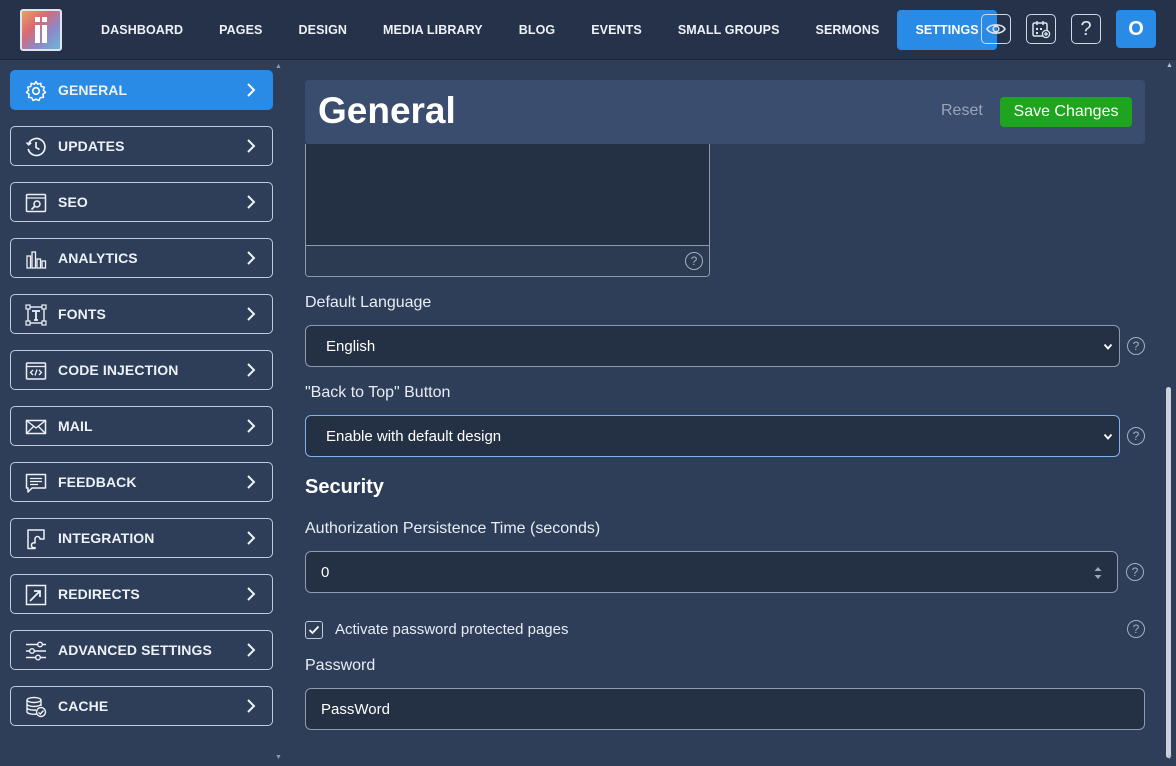  Describe the element at coordinates (36, 427) in the screenshot. I see `mail-icon` at that location.